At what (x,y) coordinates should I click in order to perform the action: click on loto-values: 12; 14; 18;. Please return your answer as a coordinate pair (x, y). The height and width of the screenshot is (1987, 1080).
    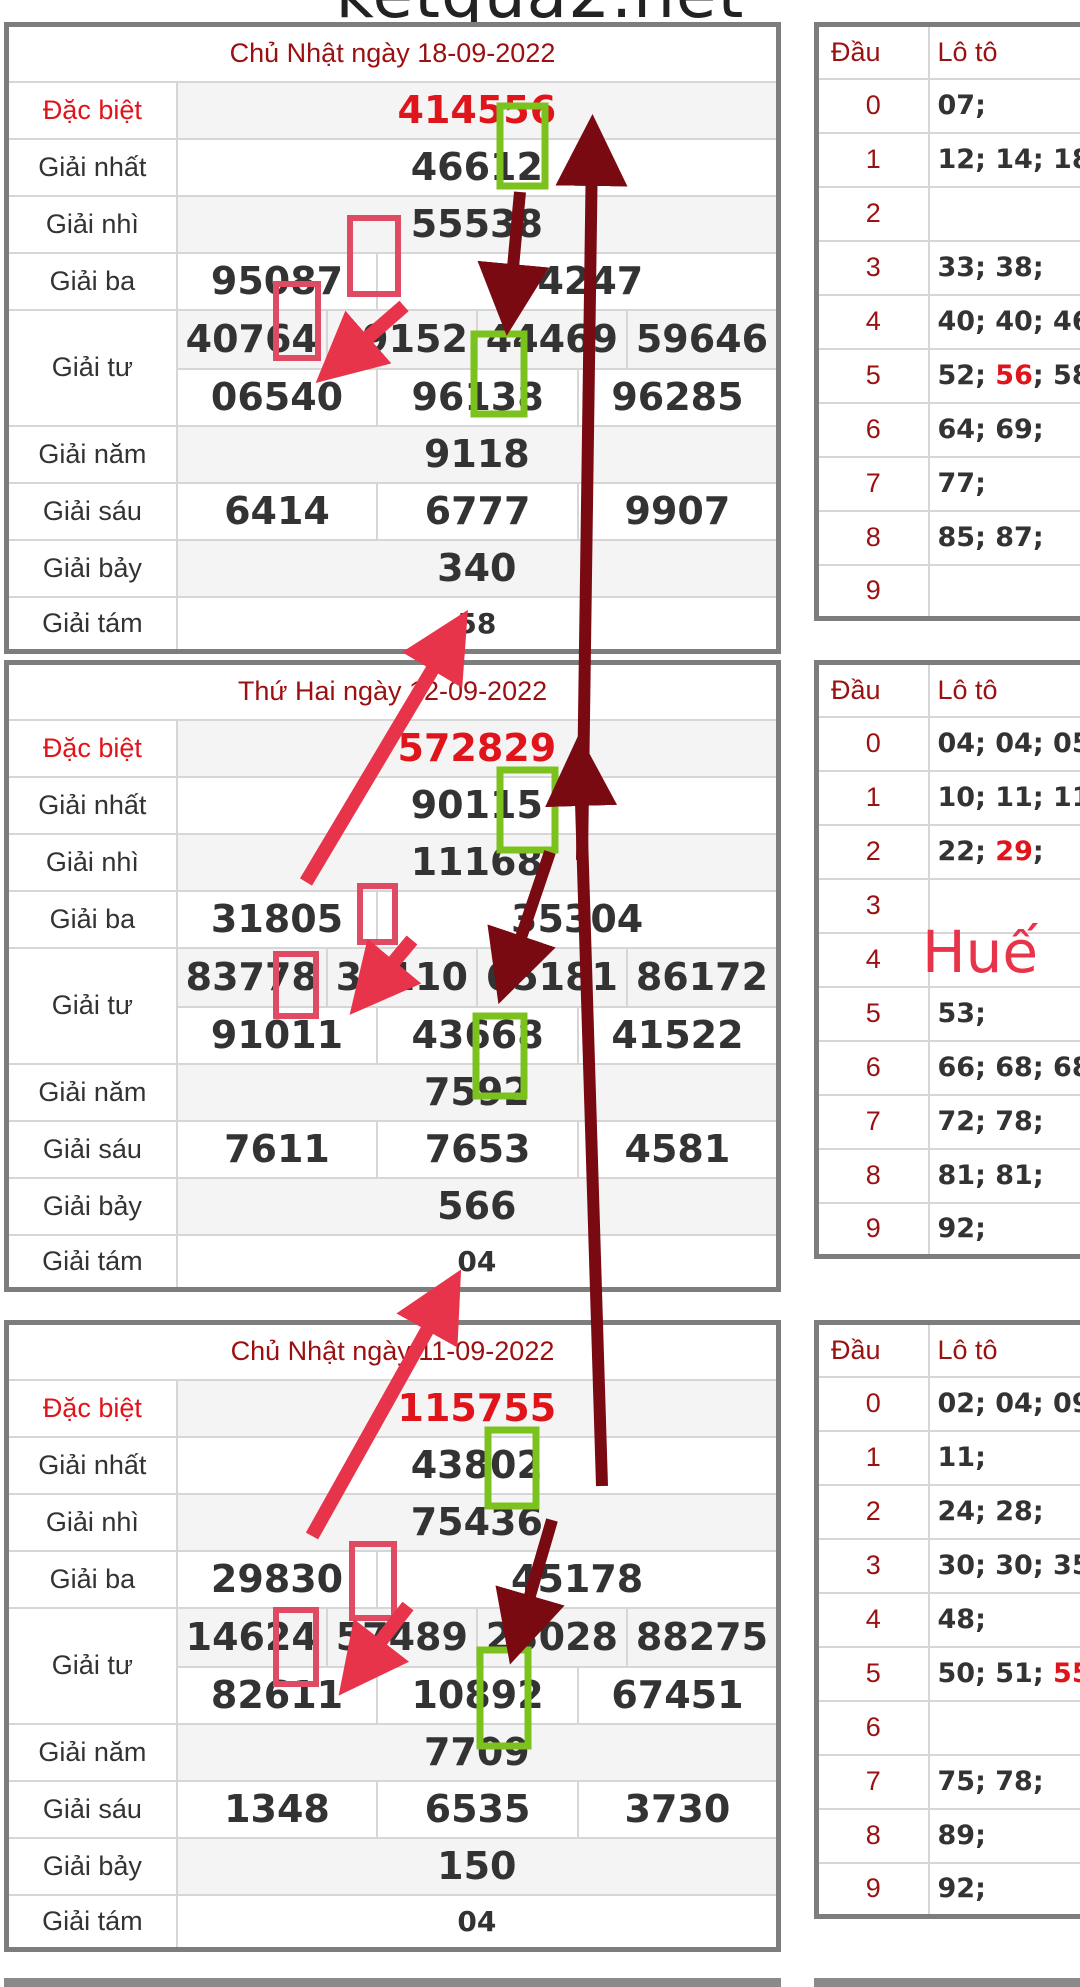
    Looking at the image, I should click on (1003, 159).